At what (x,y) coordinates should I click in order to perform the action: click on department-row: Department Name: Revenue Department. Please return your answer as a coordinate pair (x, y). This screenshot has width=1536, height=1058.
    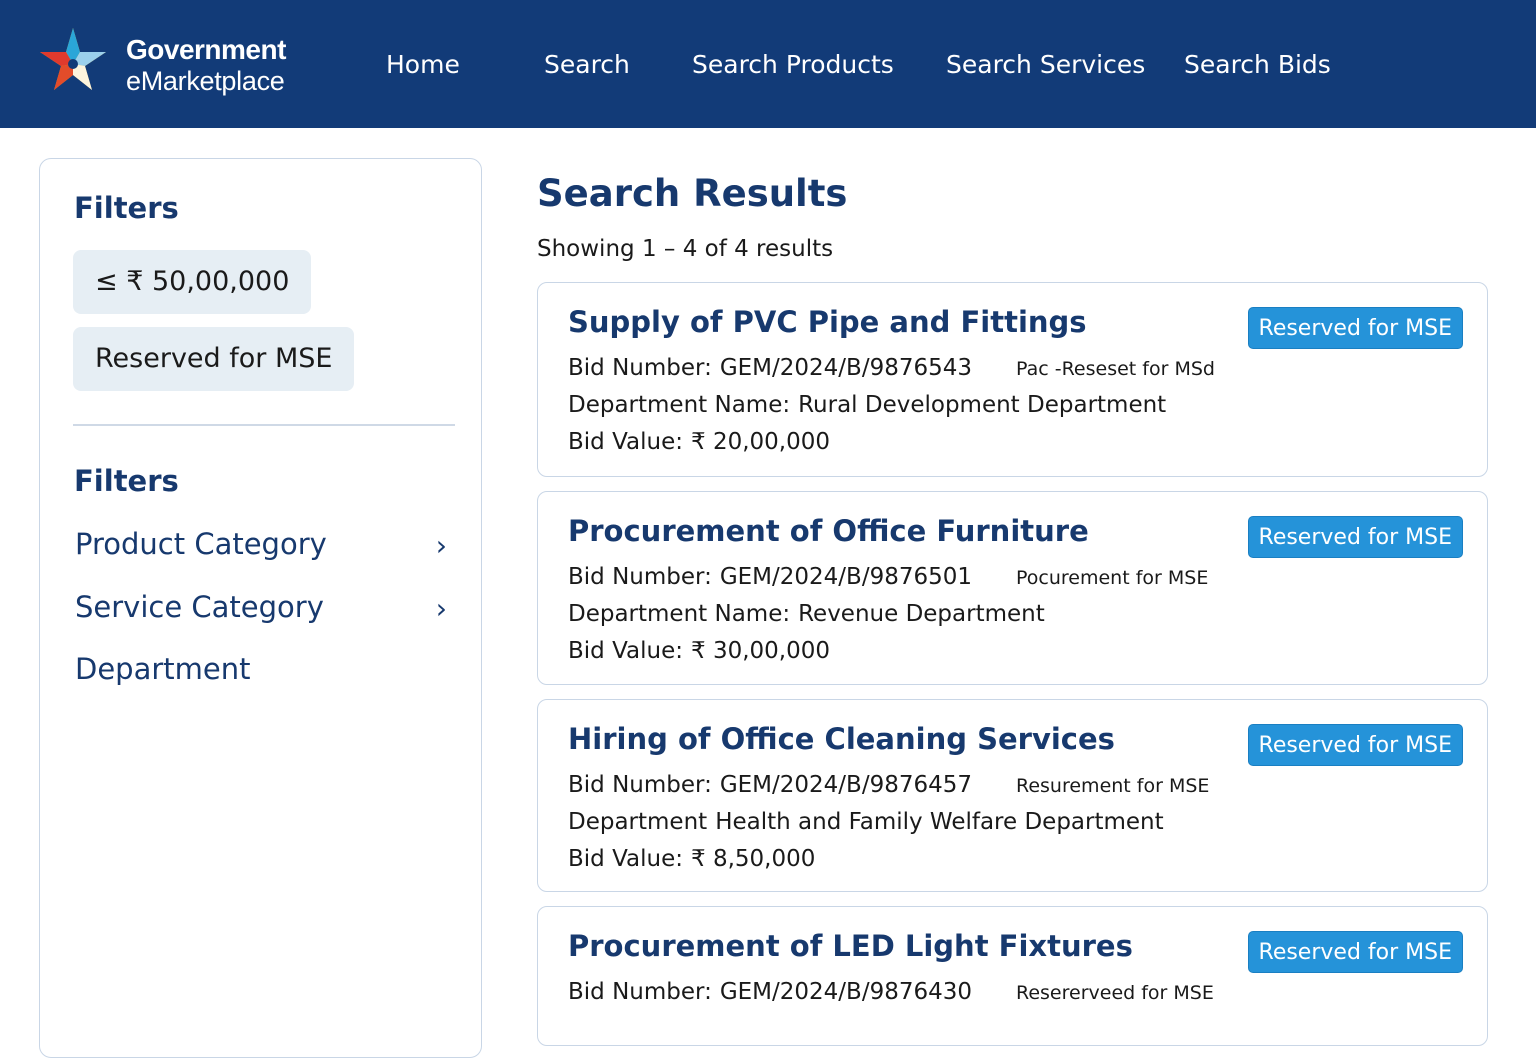
    Looking at the image, I should click on (806, 614).